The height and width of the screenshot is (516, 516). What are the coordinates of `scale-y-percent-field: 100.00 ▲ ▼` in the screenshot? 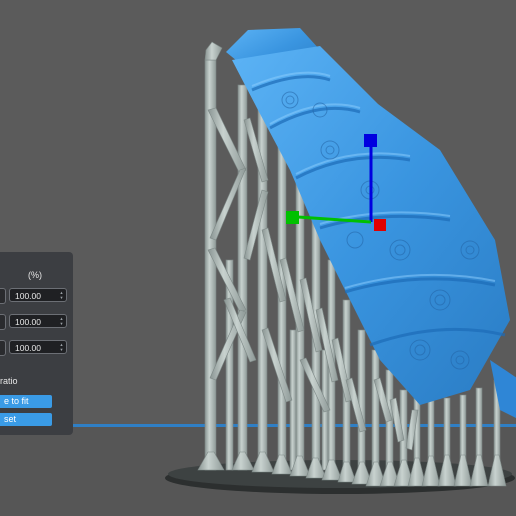 It's located at (38, 321).